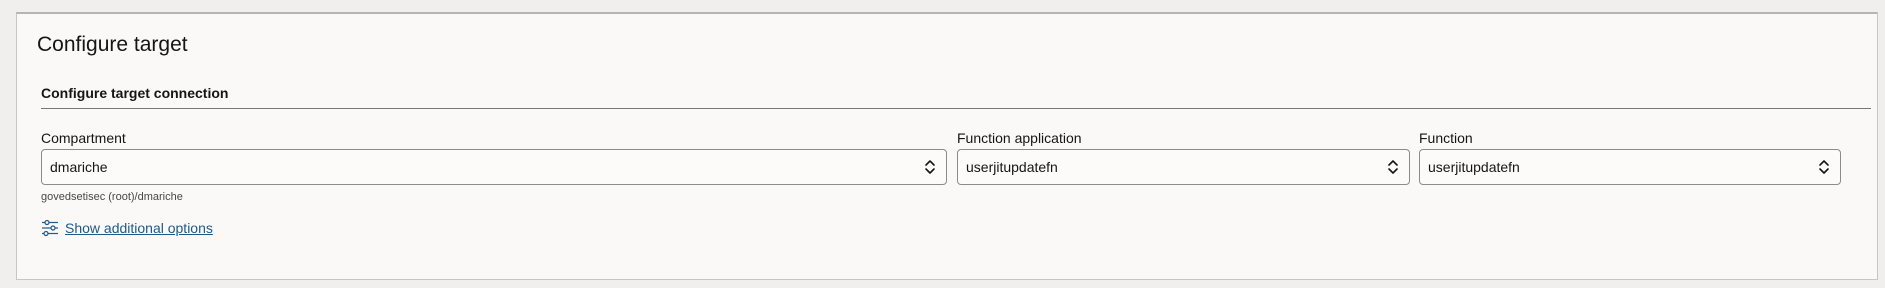 This screenshot has width=1885, height=288. What do you see at coordinates (112, 44) in the screenshot?
I see `panel-title: Configure target` at bounding box center [112, 44].